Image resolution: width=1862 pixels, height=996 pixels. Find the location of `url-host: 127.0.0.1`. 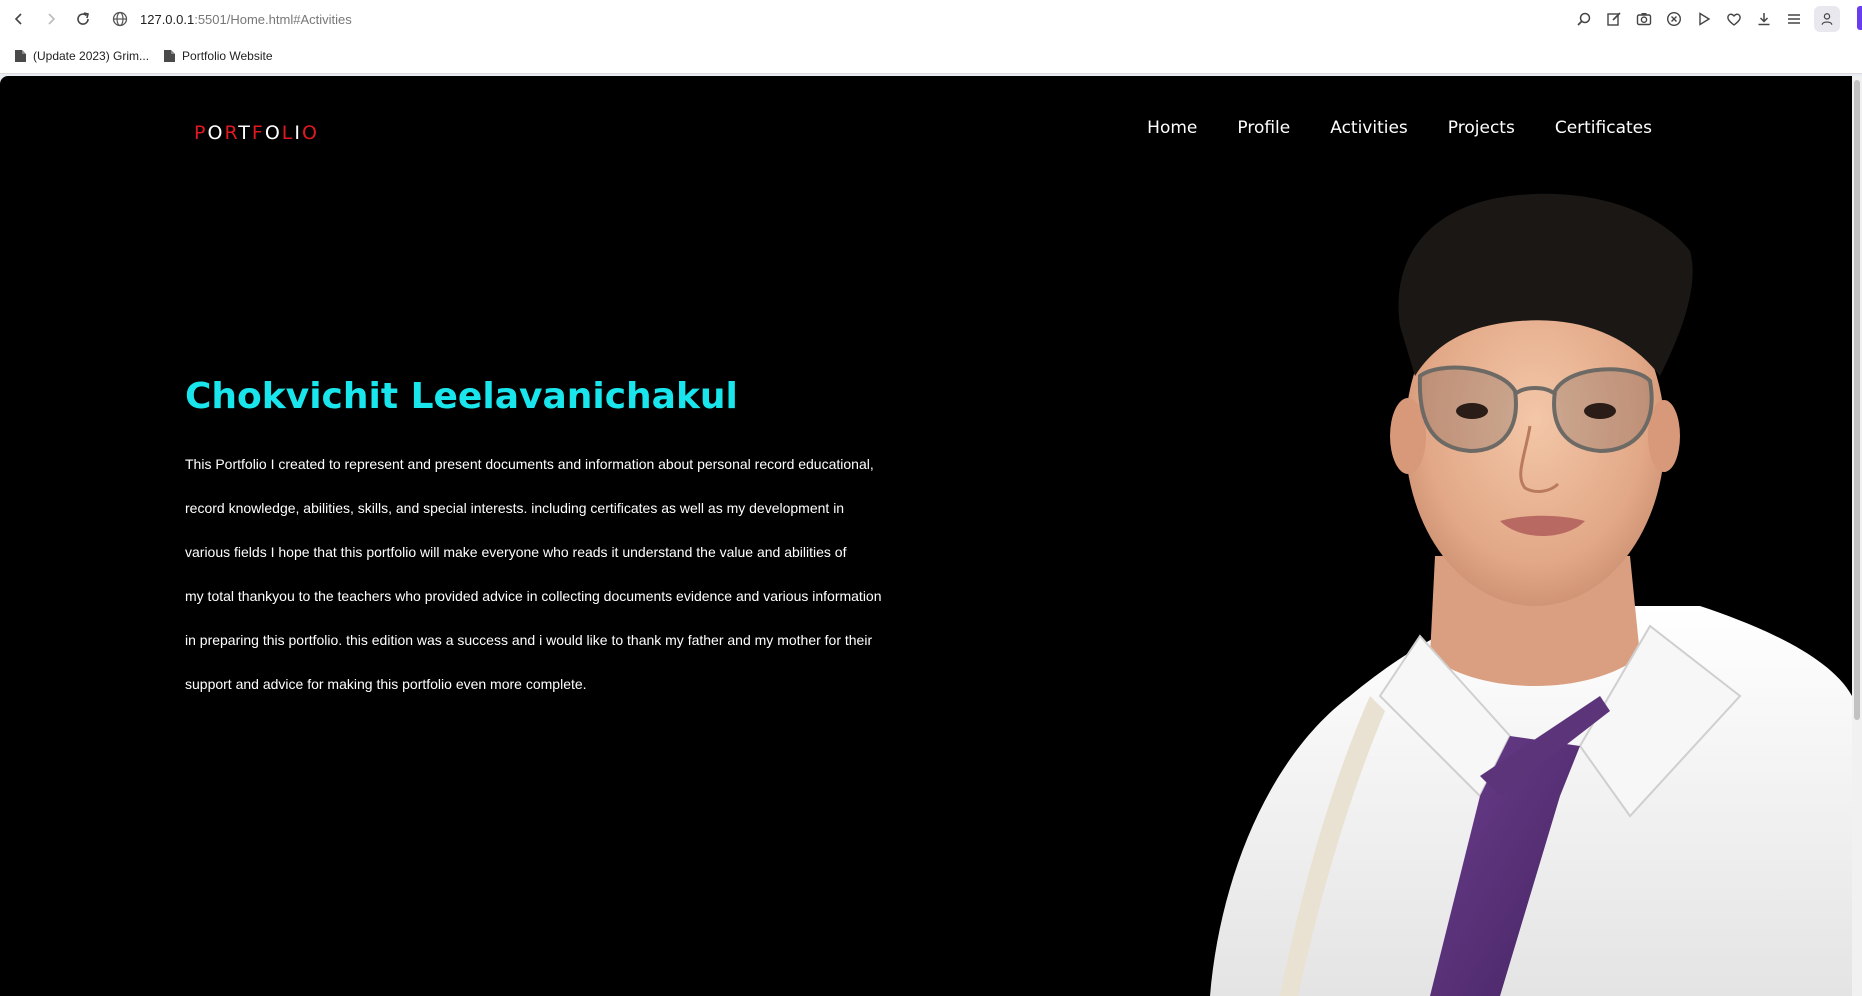

url-host: 127.0.0.1 is located at coordinates (167, 19).